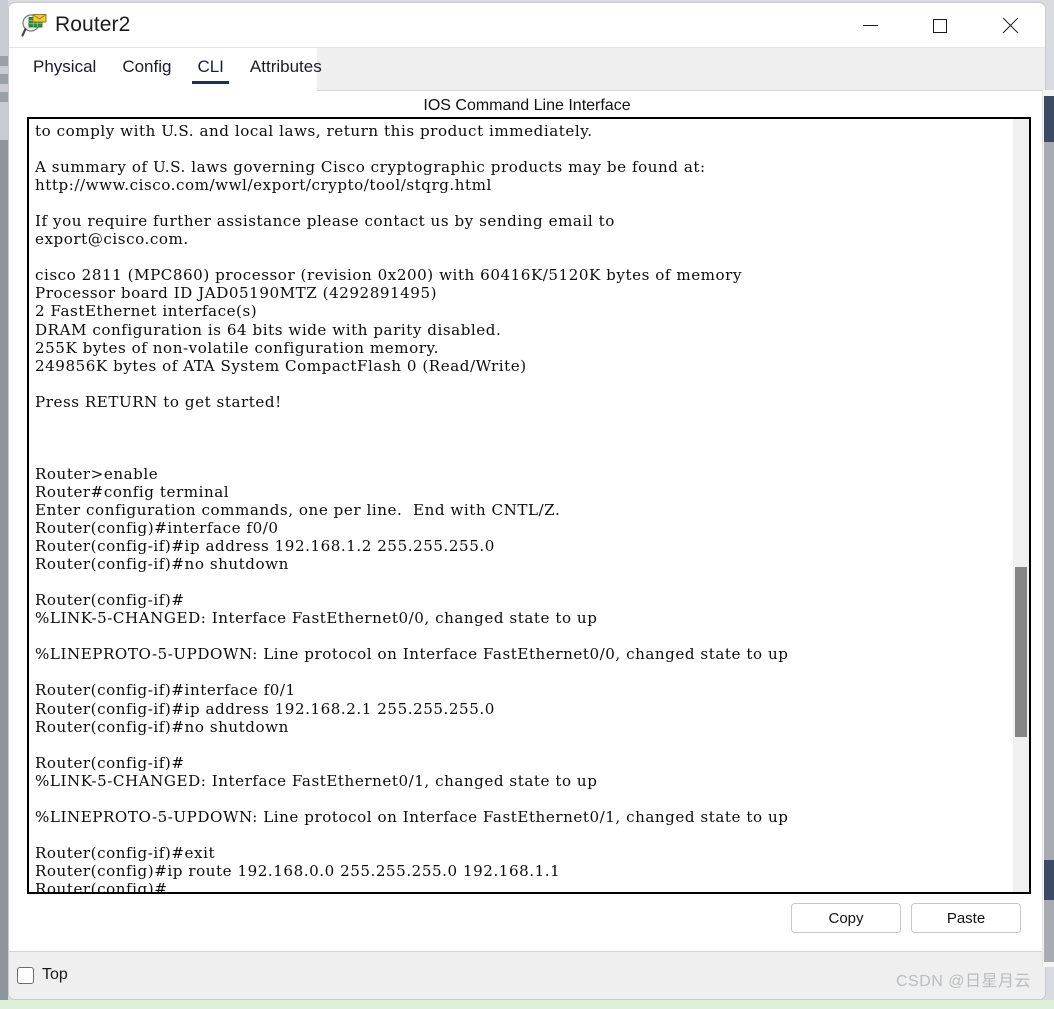  I want to click on minimize-icon, so click(870, 25).